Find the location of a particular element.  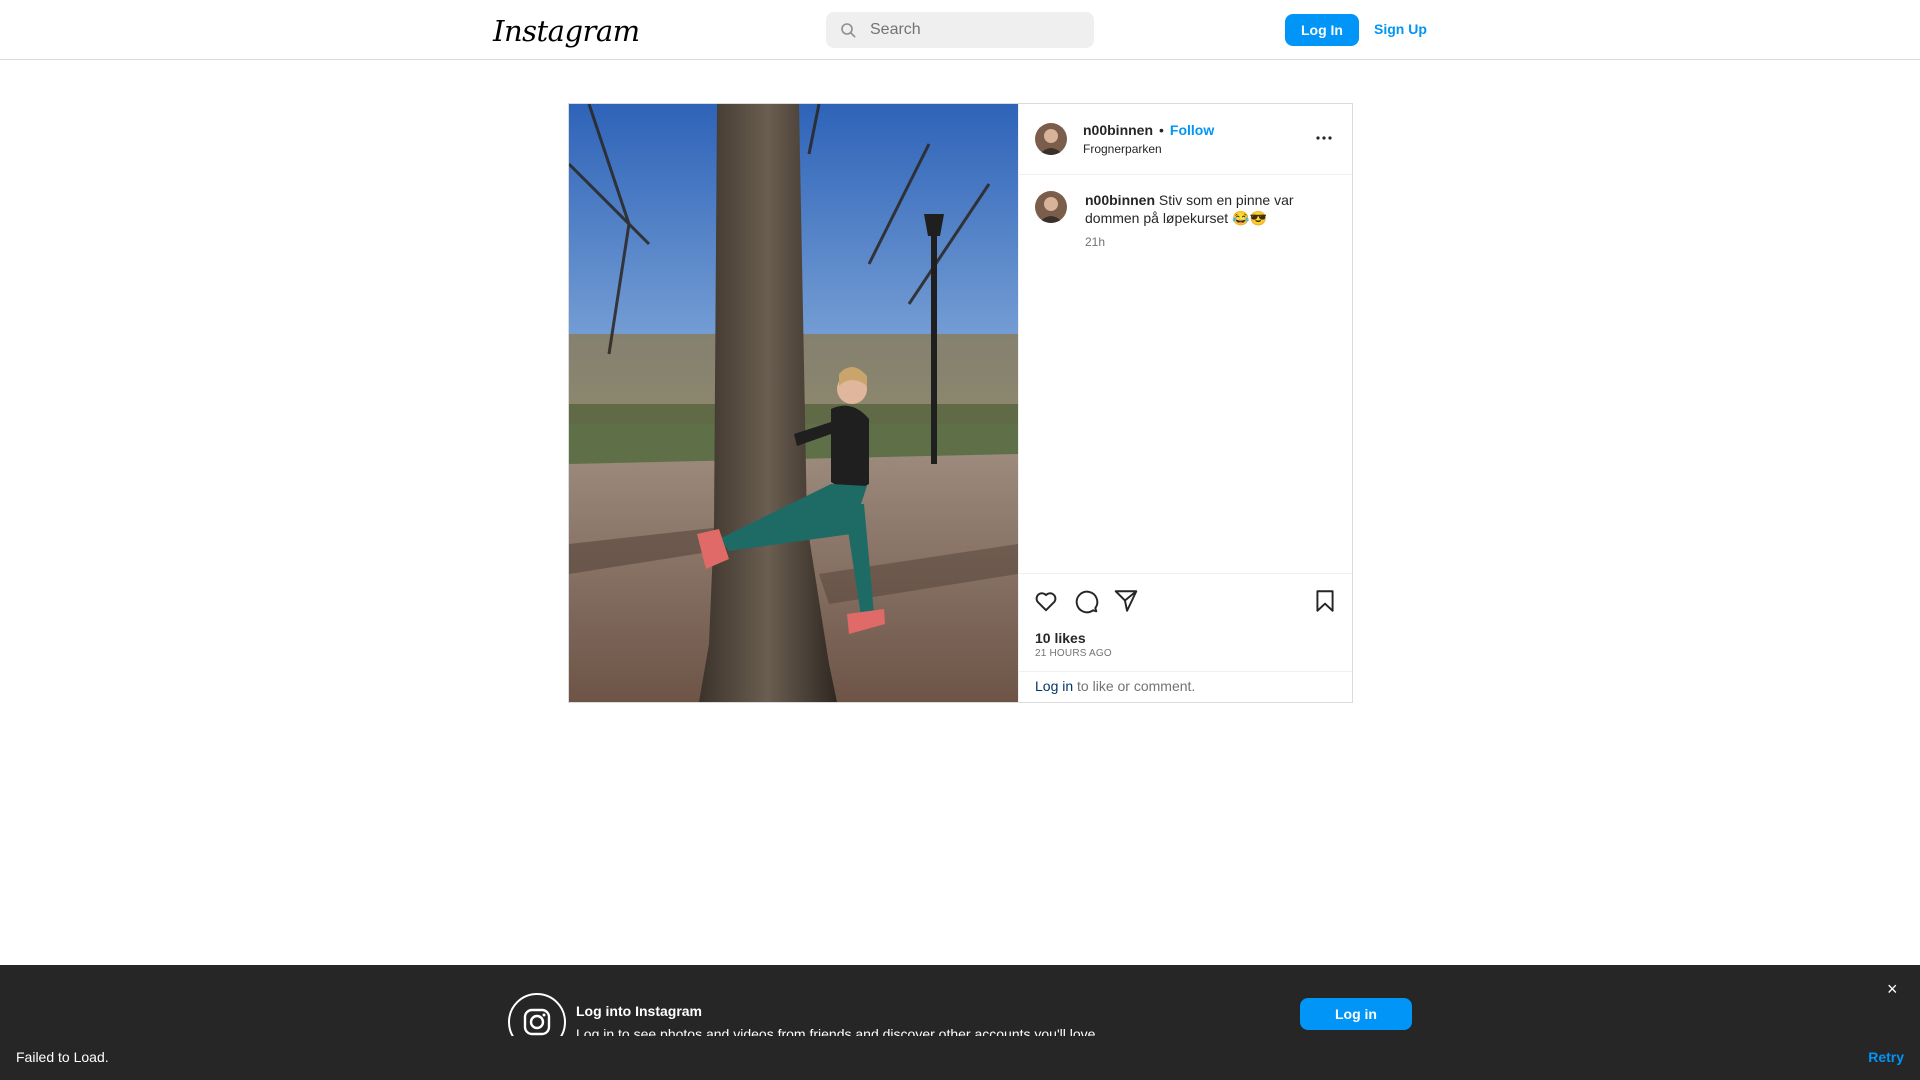

login-to-comment: Log in to like or comment. is located at coordinates (1185, 686).